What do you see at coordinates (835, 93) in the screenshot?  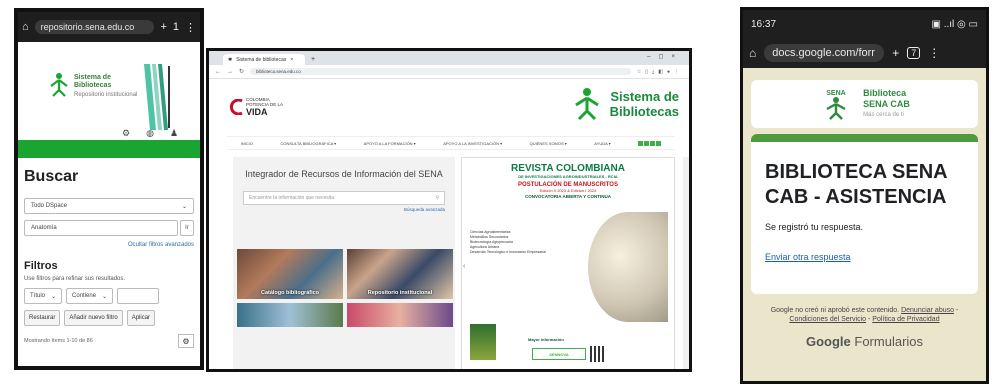 I see `svg-text: SENA` at bounding box center [835, 93].